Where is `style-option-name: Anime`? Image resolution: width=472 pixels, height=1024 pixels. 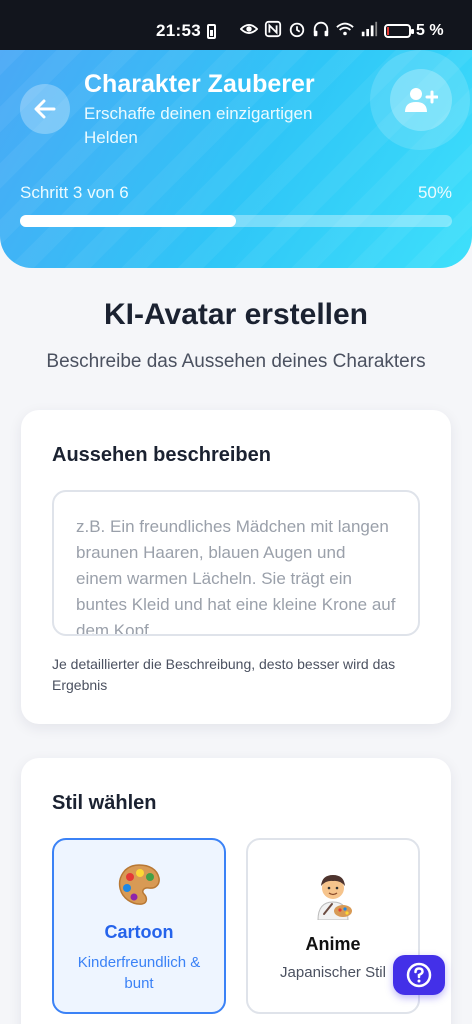 style-option-name: Anime is located at coordinates (333, 944).